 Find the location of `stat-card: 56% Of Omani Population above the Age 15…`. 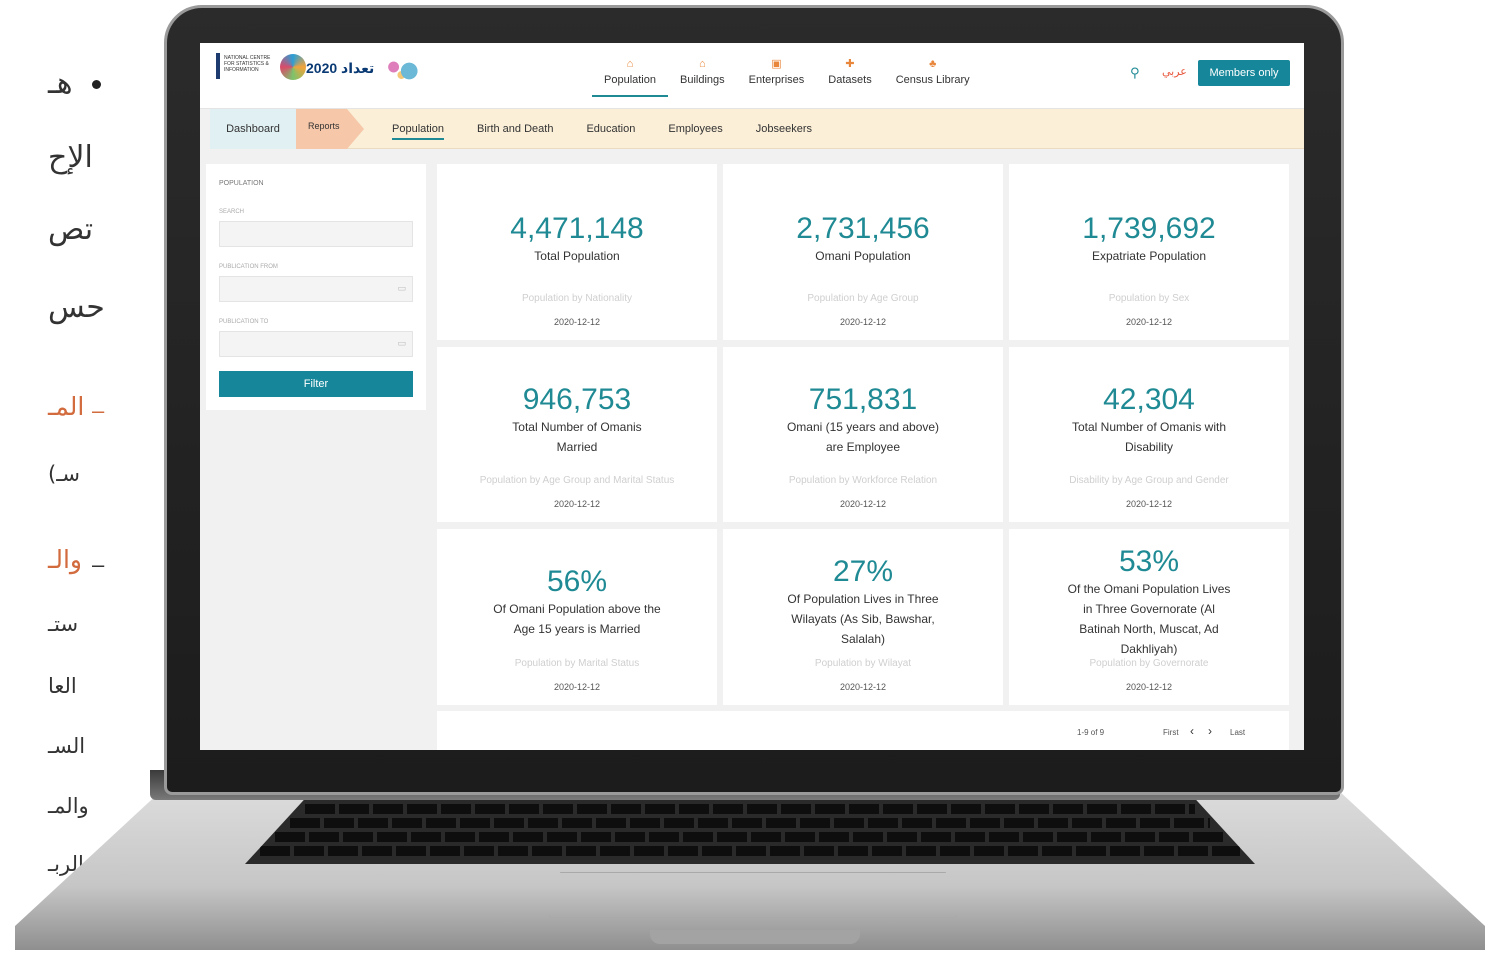

stat-card: 56% Of Omani Population above the Age 15… is located at coordinates (577, 617).